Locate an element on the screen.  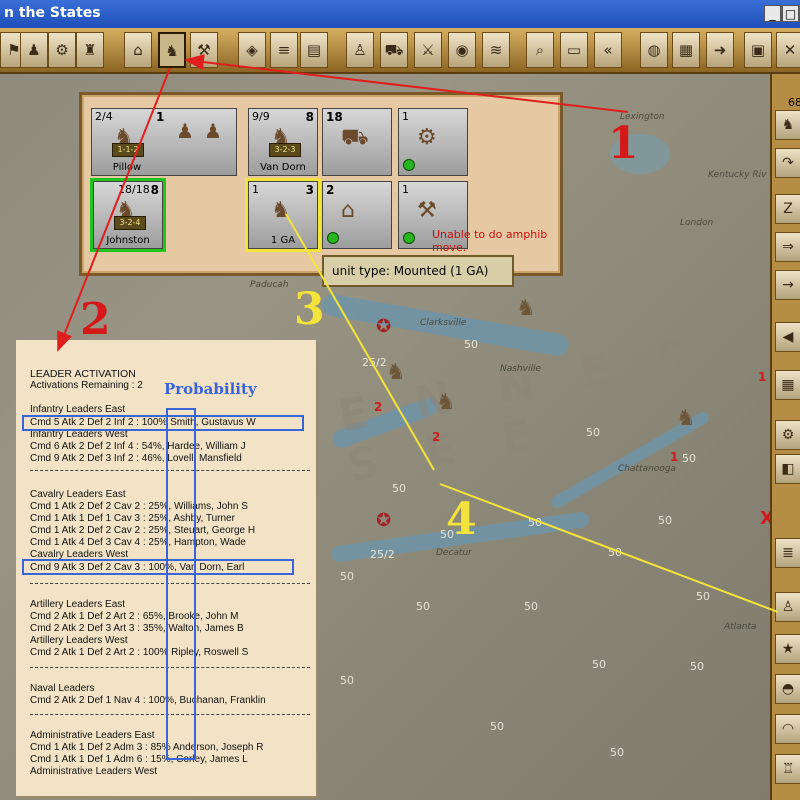
star-icon: ★ is located at coordinates (787, 649).